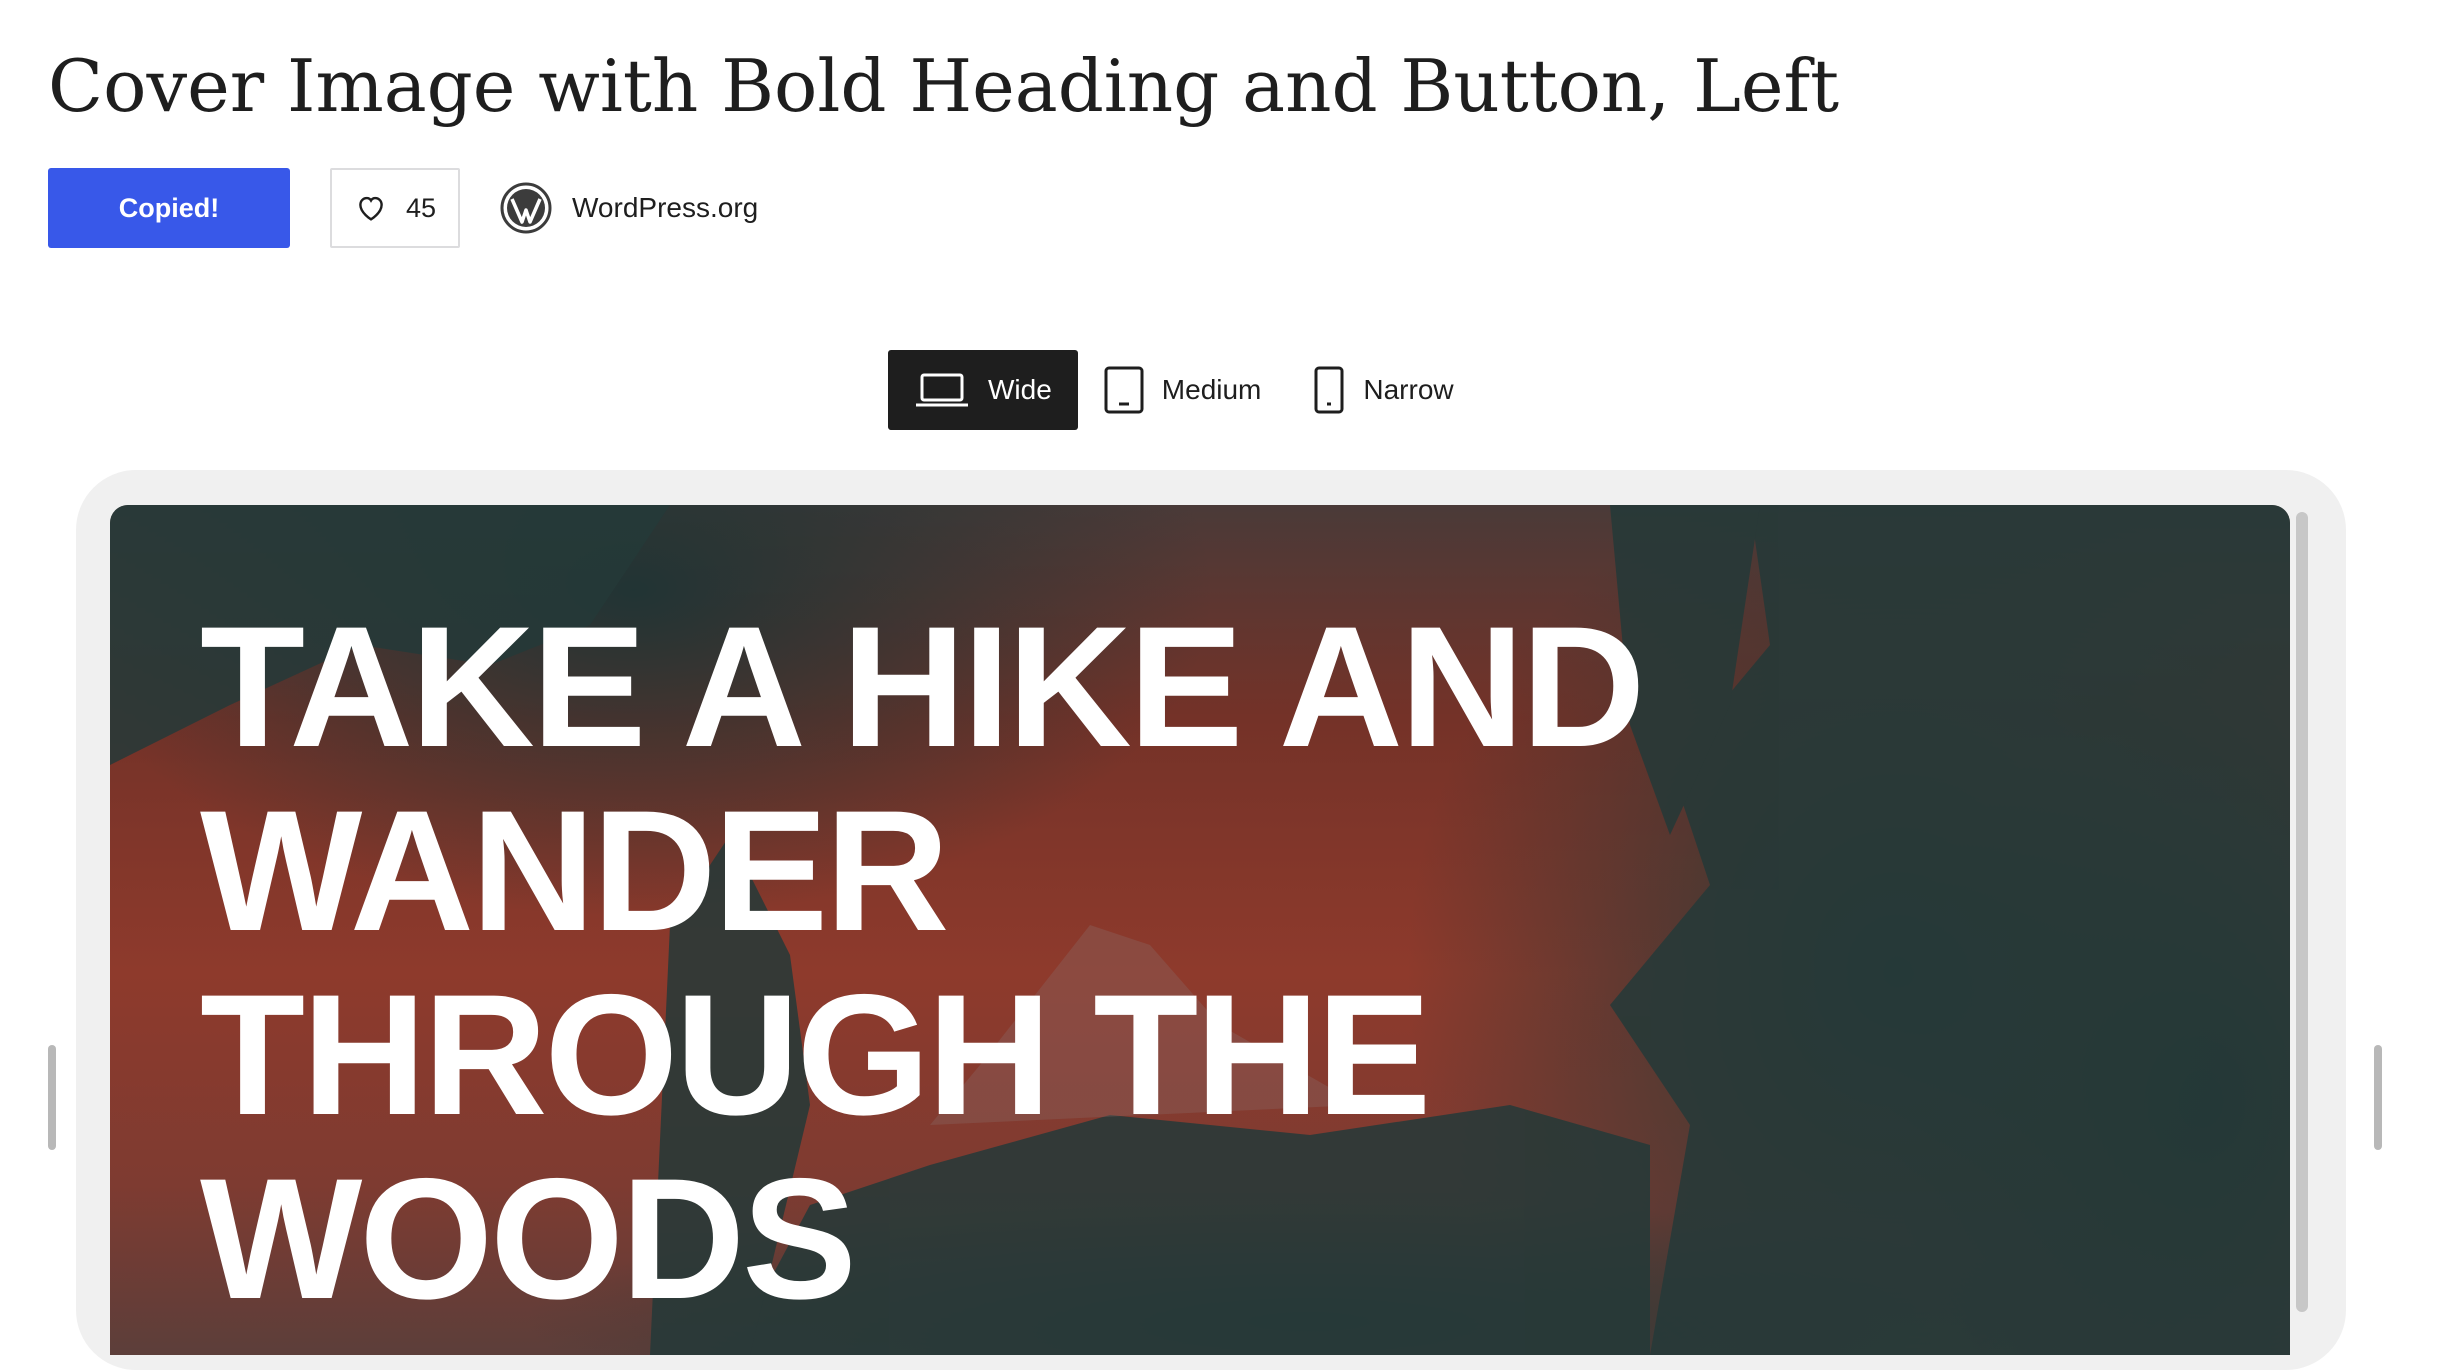 This screenshot has height=1370, width=2458. I want to click on author-name: WordPress.org, so click(665, 207).